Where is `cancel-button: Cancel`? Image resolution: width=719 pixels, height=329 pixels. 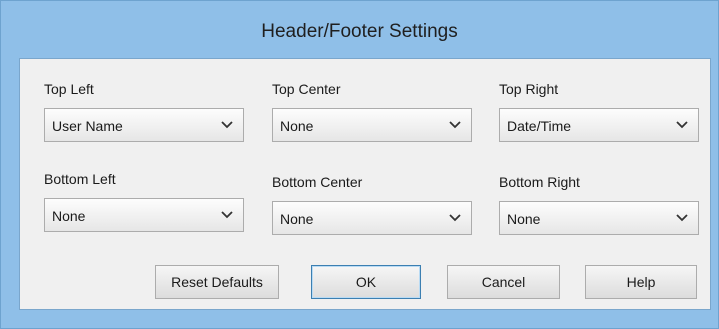
cancel-button: Cancel is located at coordinates (503, 282).